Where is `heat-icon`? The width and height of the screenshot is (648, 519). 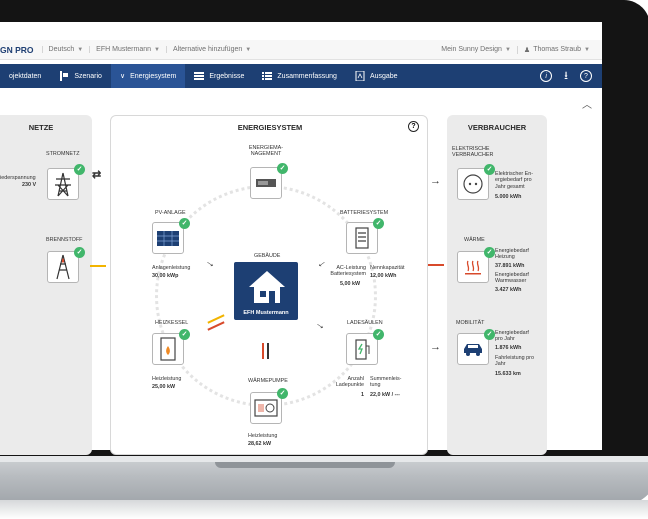 heat-icon is located at coordinates (473, 267).